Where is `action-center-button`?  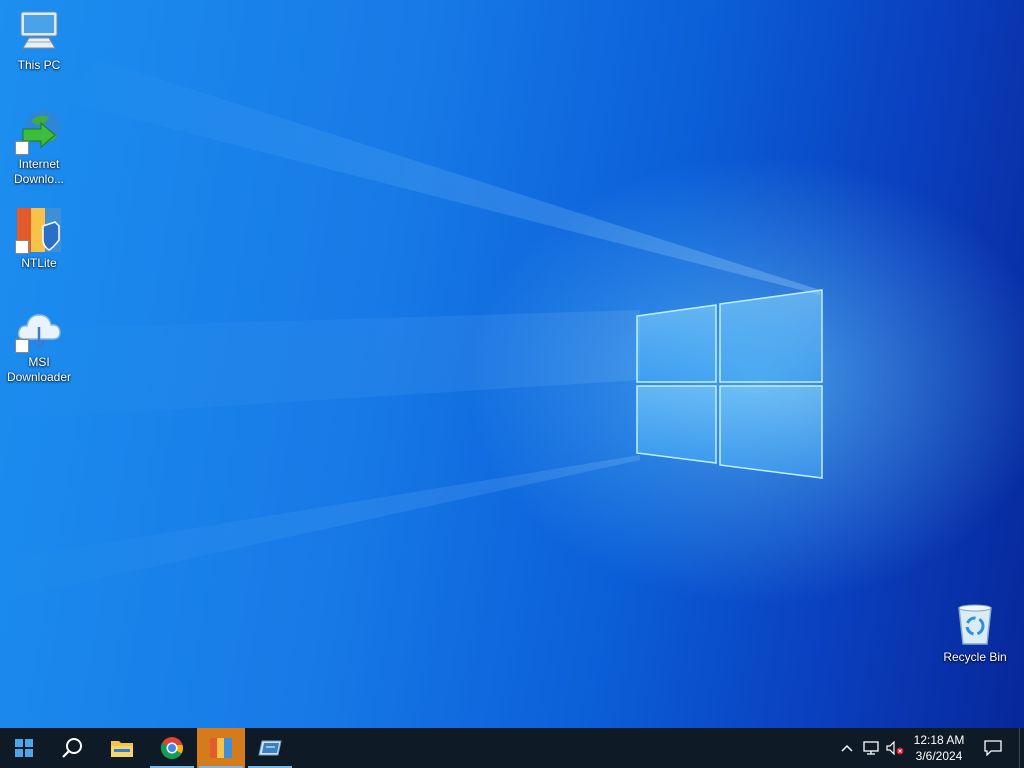 action-center-button is located at coordinates (993, 748).